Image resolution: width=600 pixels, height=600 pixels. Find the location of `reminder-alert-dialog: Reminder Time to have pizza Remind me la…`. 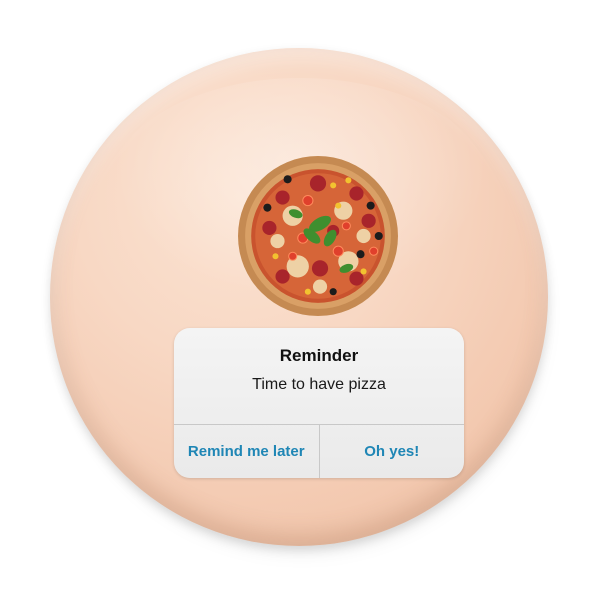

reminder-alert-dialog: Reminder Time to have pizza Remind me la… is located at coordinates (319, 403).